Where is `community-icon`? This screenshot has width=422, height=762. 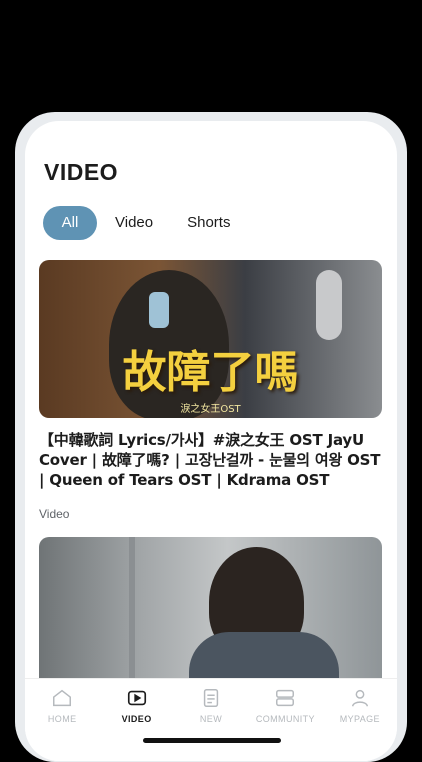
community-icon is located at coordinates (285, 698).